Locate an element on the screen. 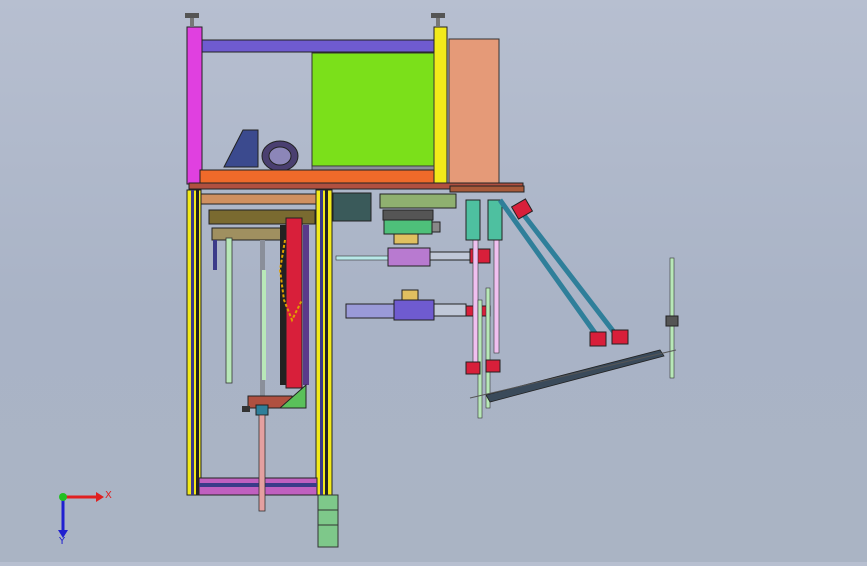  triad-x-label: X is located at coordinates (108, 495).